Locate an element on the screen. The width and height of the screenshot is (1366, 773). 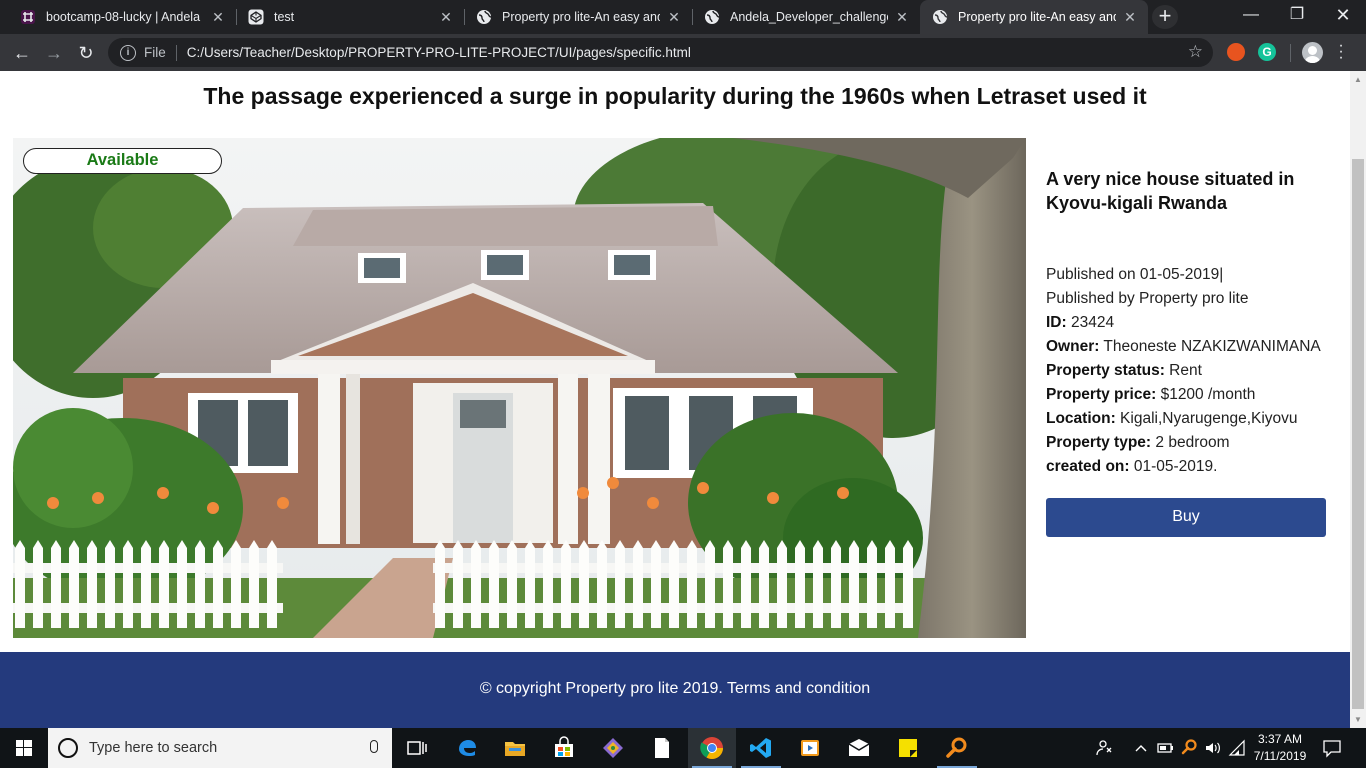
availability-badge: Available is located at coordinates (122, 161).